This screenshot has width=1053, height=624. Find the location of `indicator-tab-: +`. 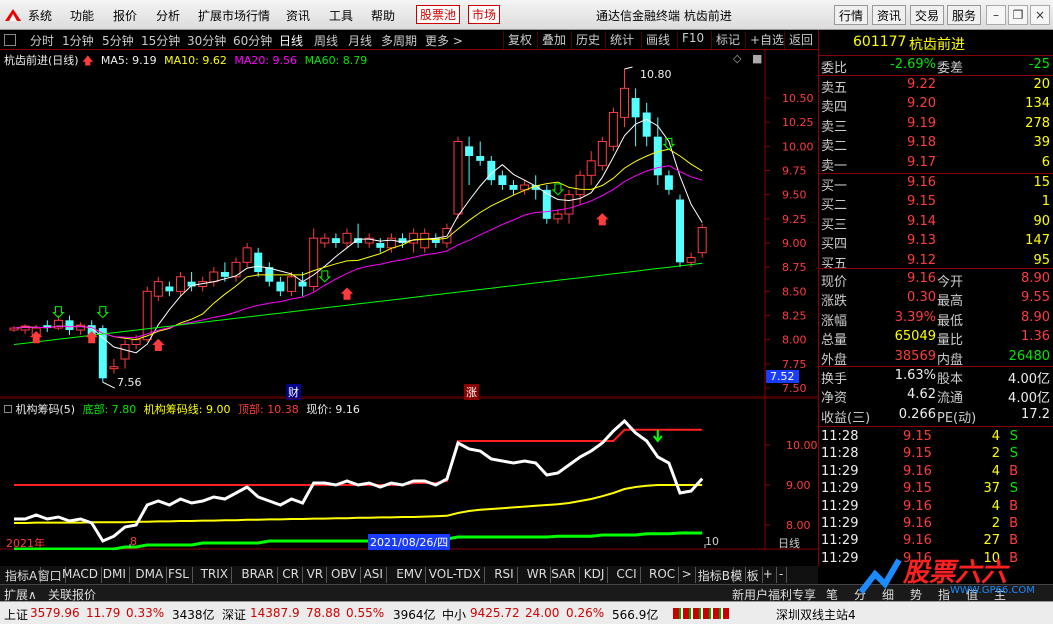

indicator-tab-: + is located at coordinates (768, 575).